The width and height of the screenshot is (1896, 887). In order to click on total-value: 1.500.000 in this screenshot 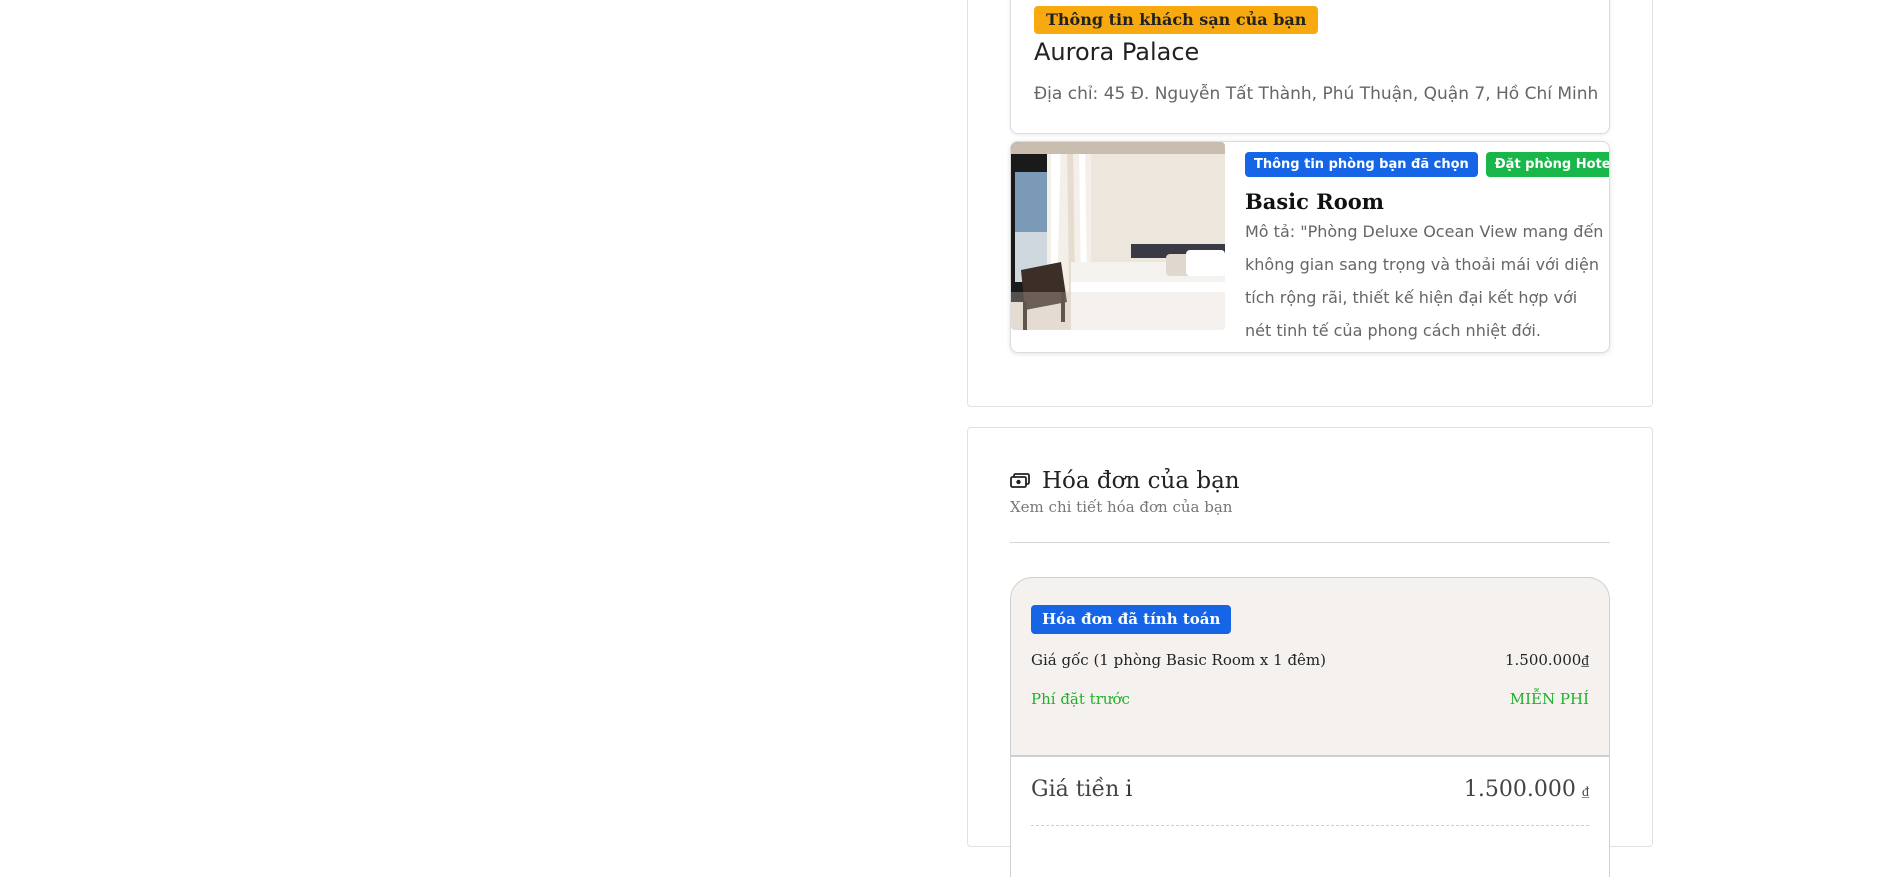, I will do `click(1519, 789)`.